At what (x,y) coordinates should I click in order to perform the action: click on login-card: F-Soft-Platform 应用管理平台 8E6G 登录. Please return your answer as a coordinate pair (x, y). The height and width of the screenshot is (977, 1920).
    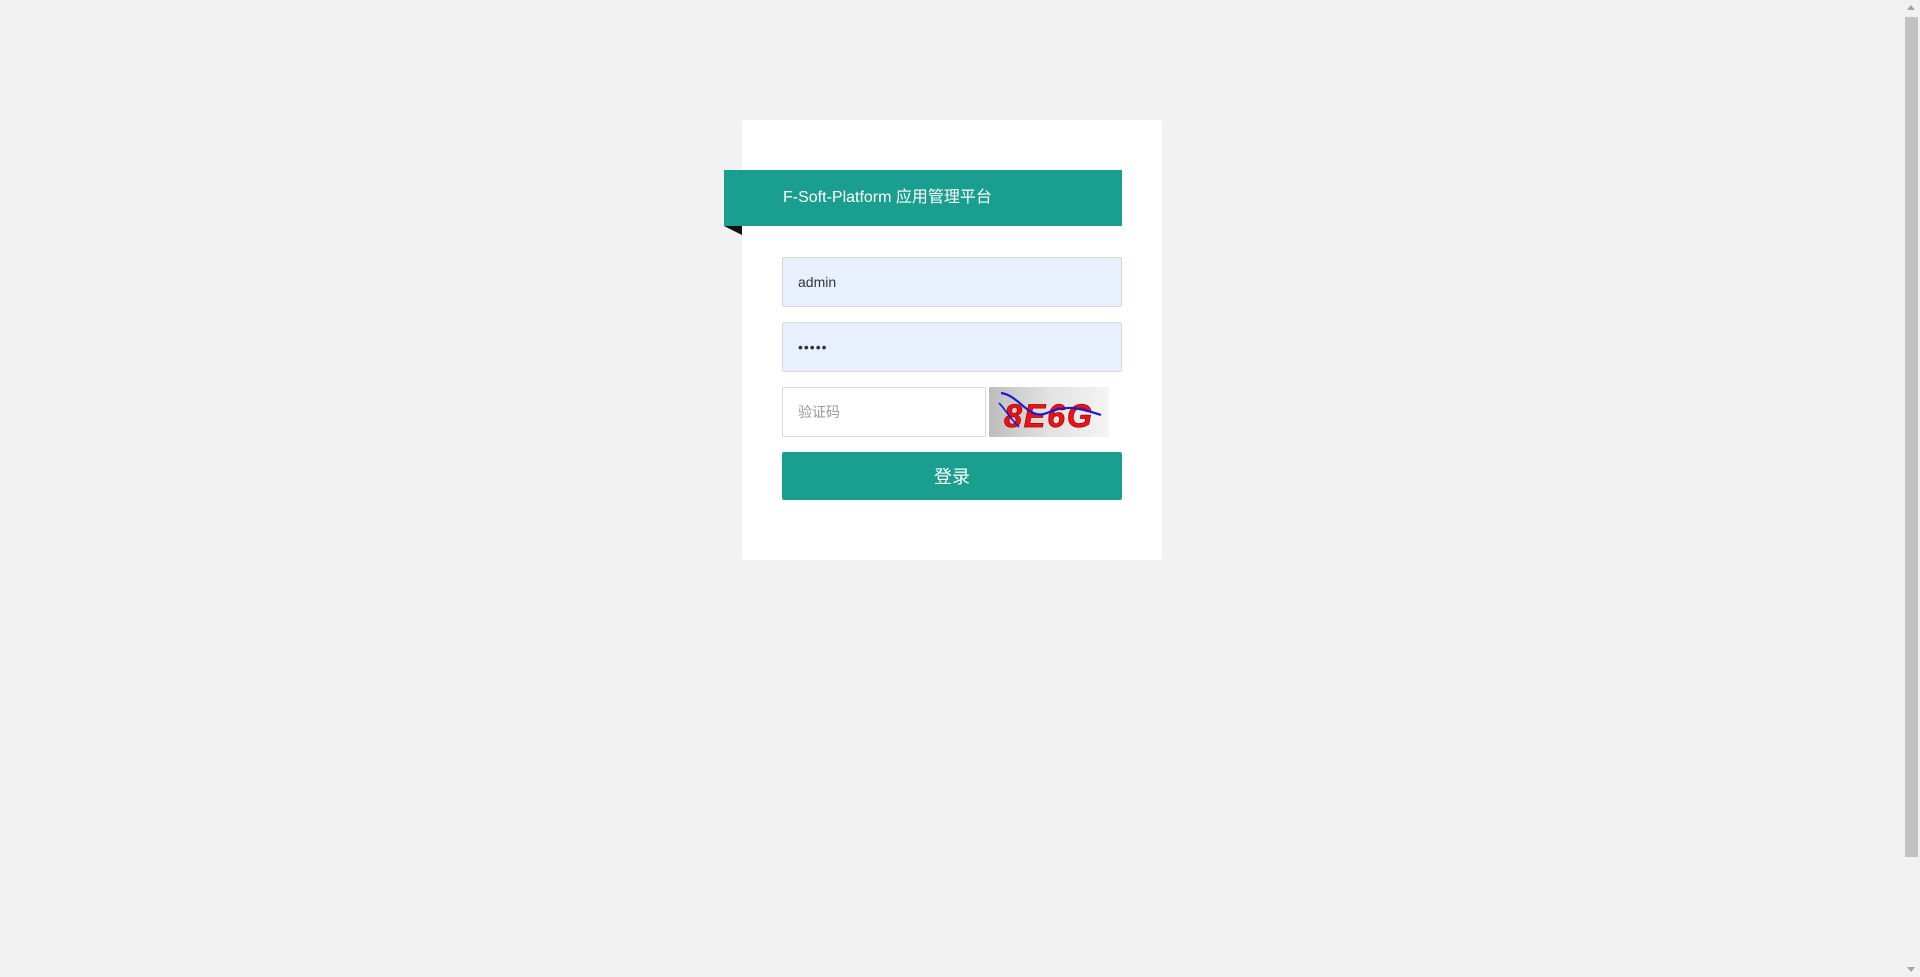
    Looking at the image, I should click on (943, 340).